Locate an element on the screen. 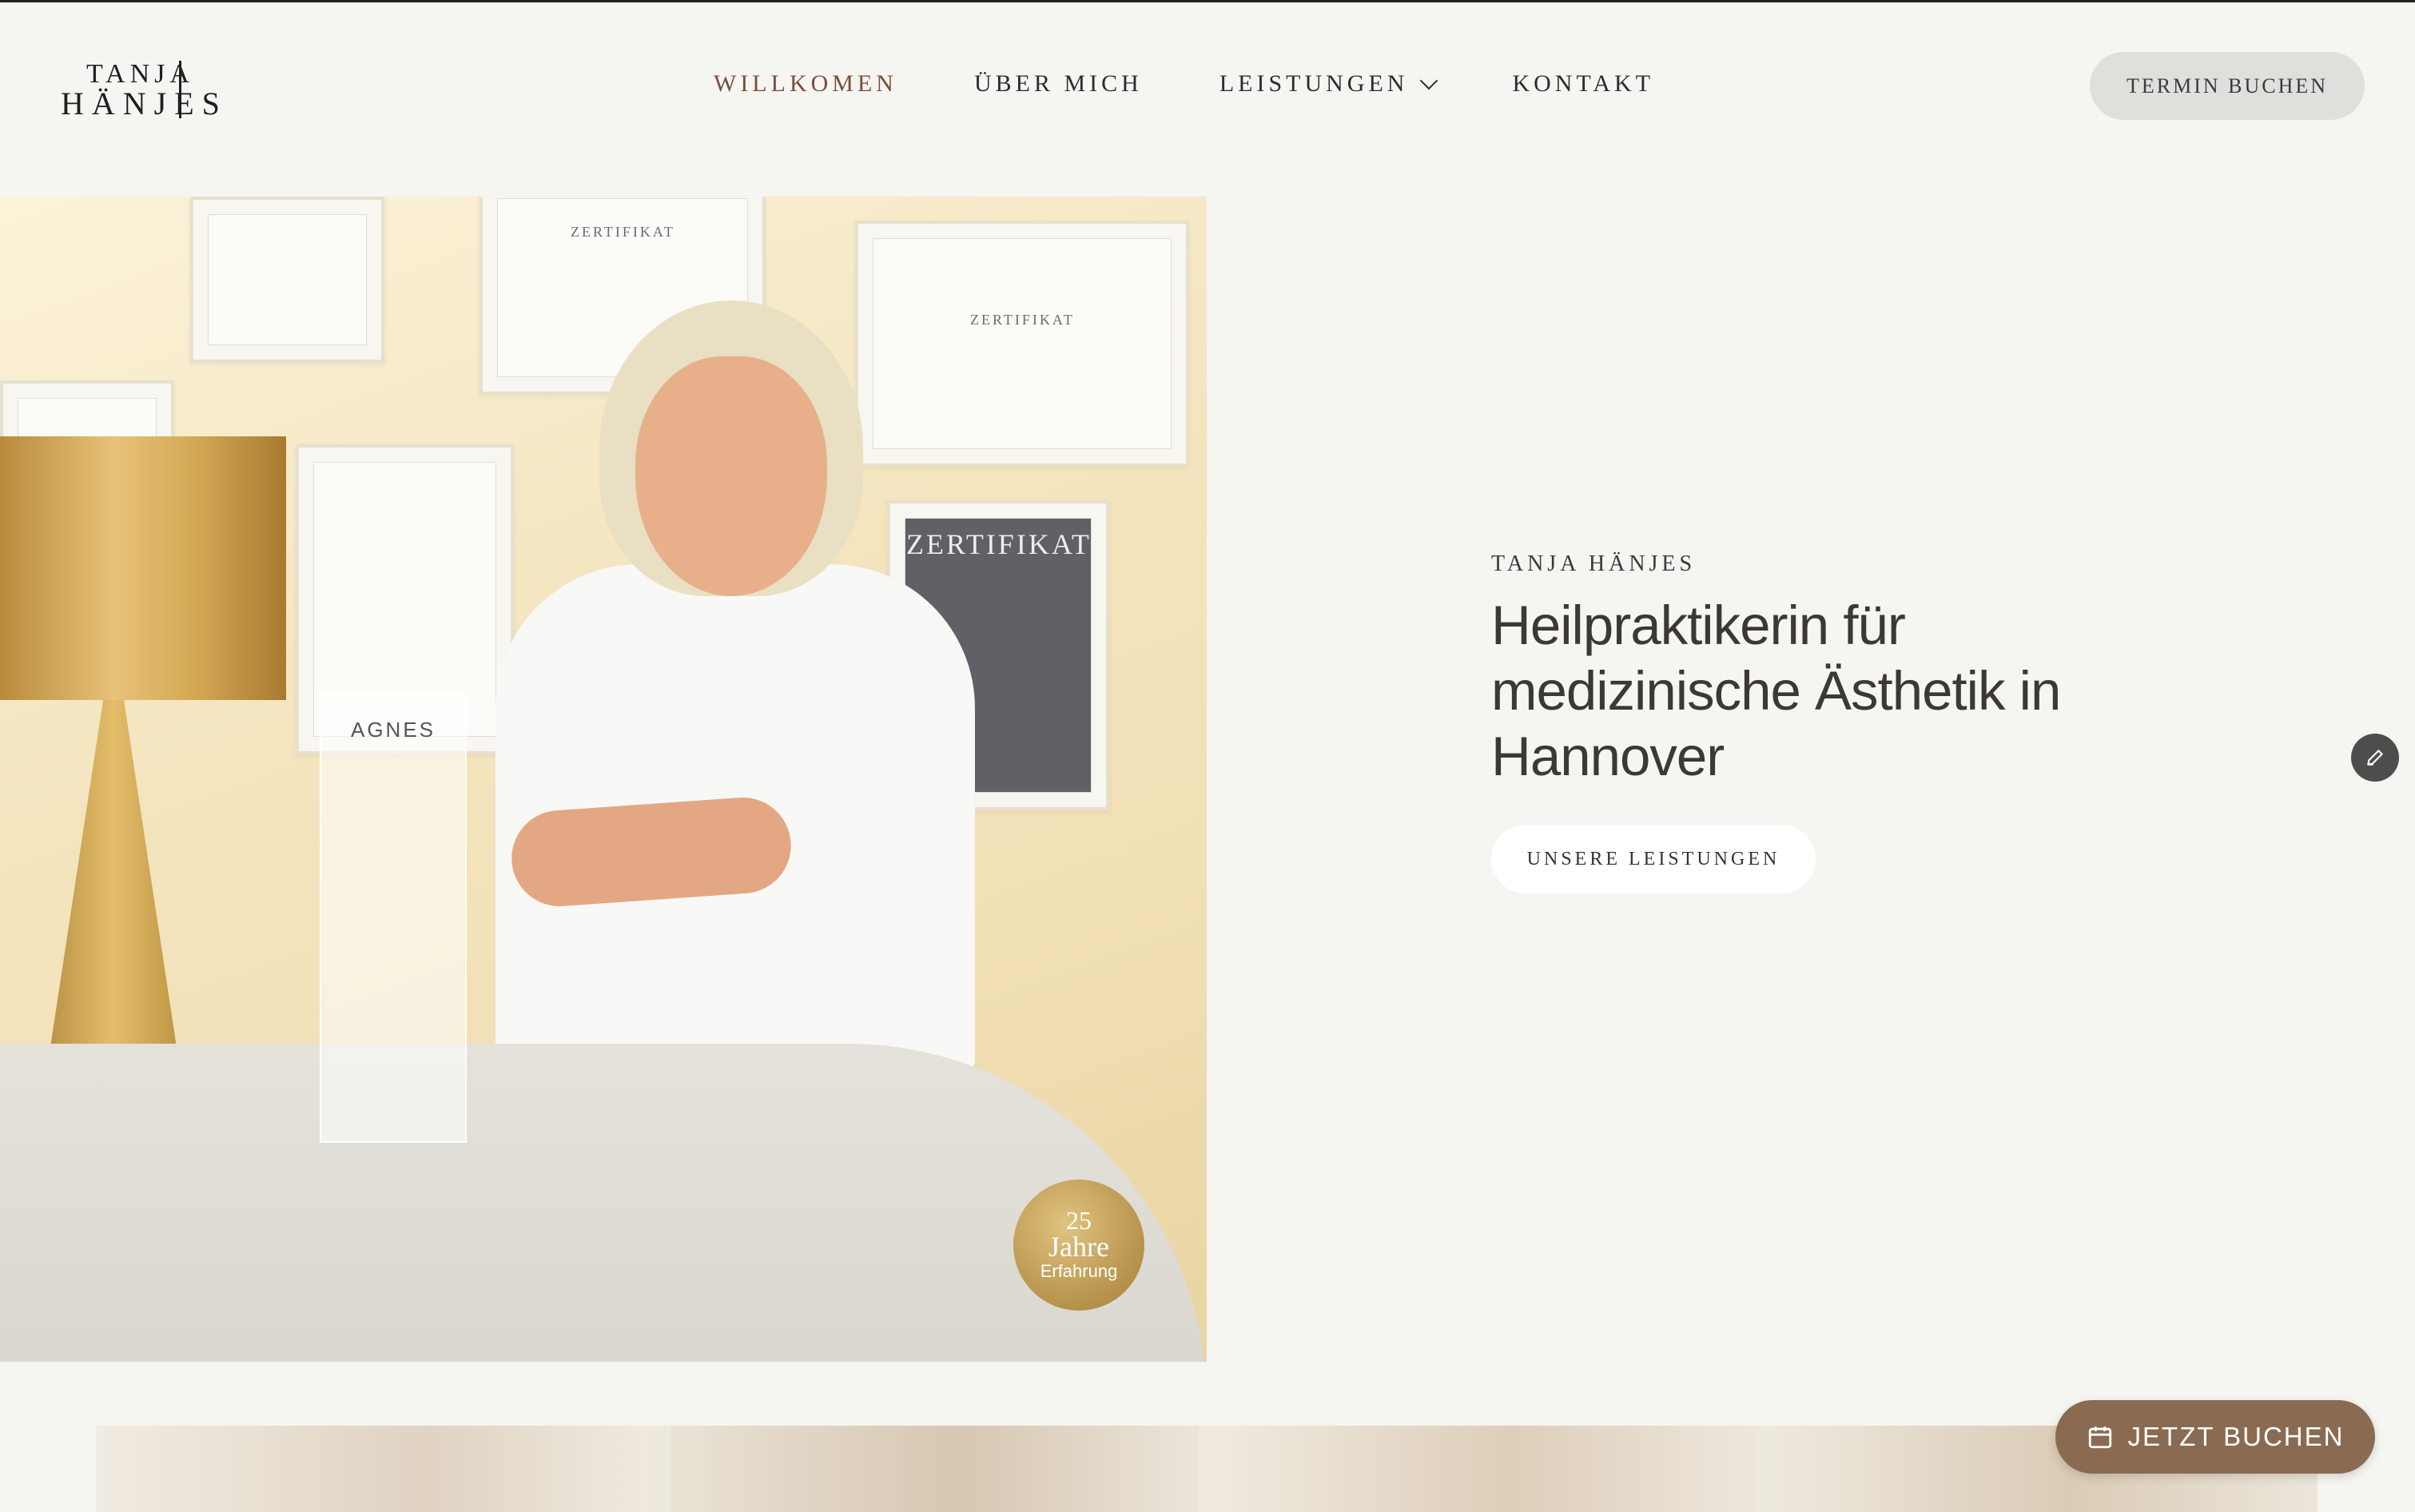 This screenshot has width=2415, height=1512. logo-line-2: HÄNJES is located at coordinates (144, 103).